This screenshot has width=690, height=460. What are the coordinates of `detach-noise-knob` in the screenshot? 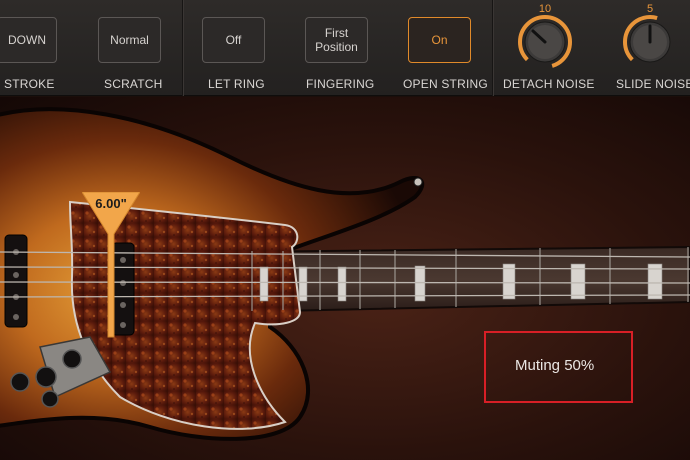 It's located at (545, 42).